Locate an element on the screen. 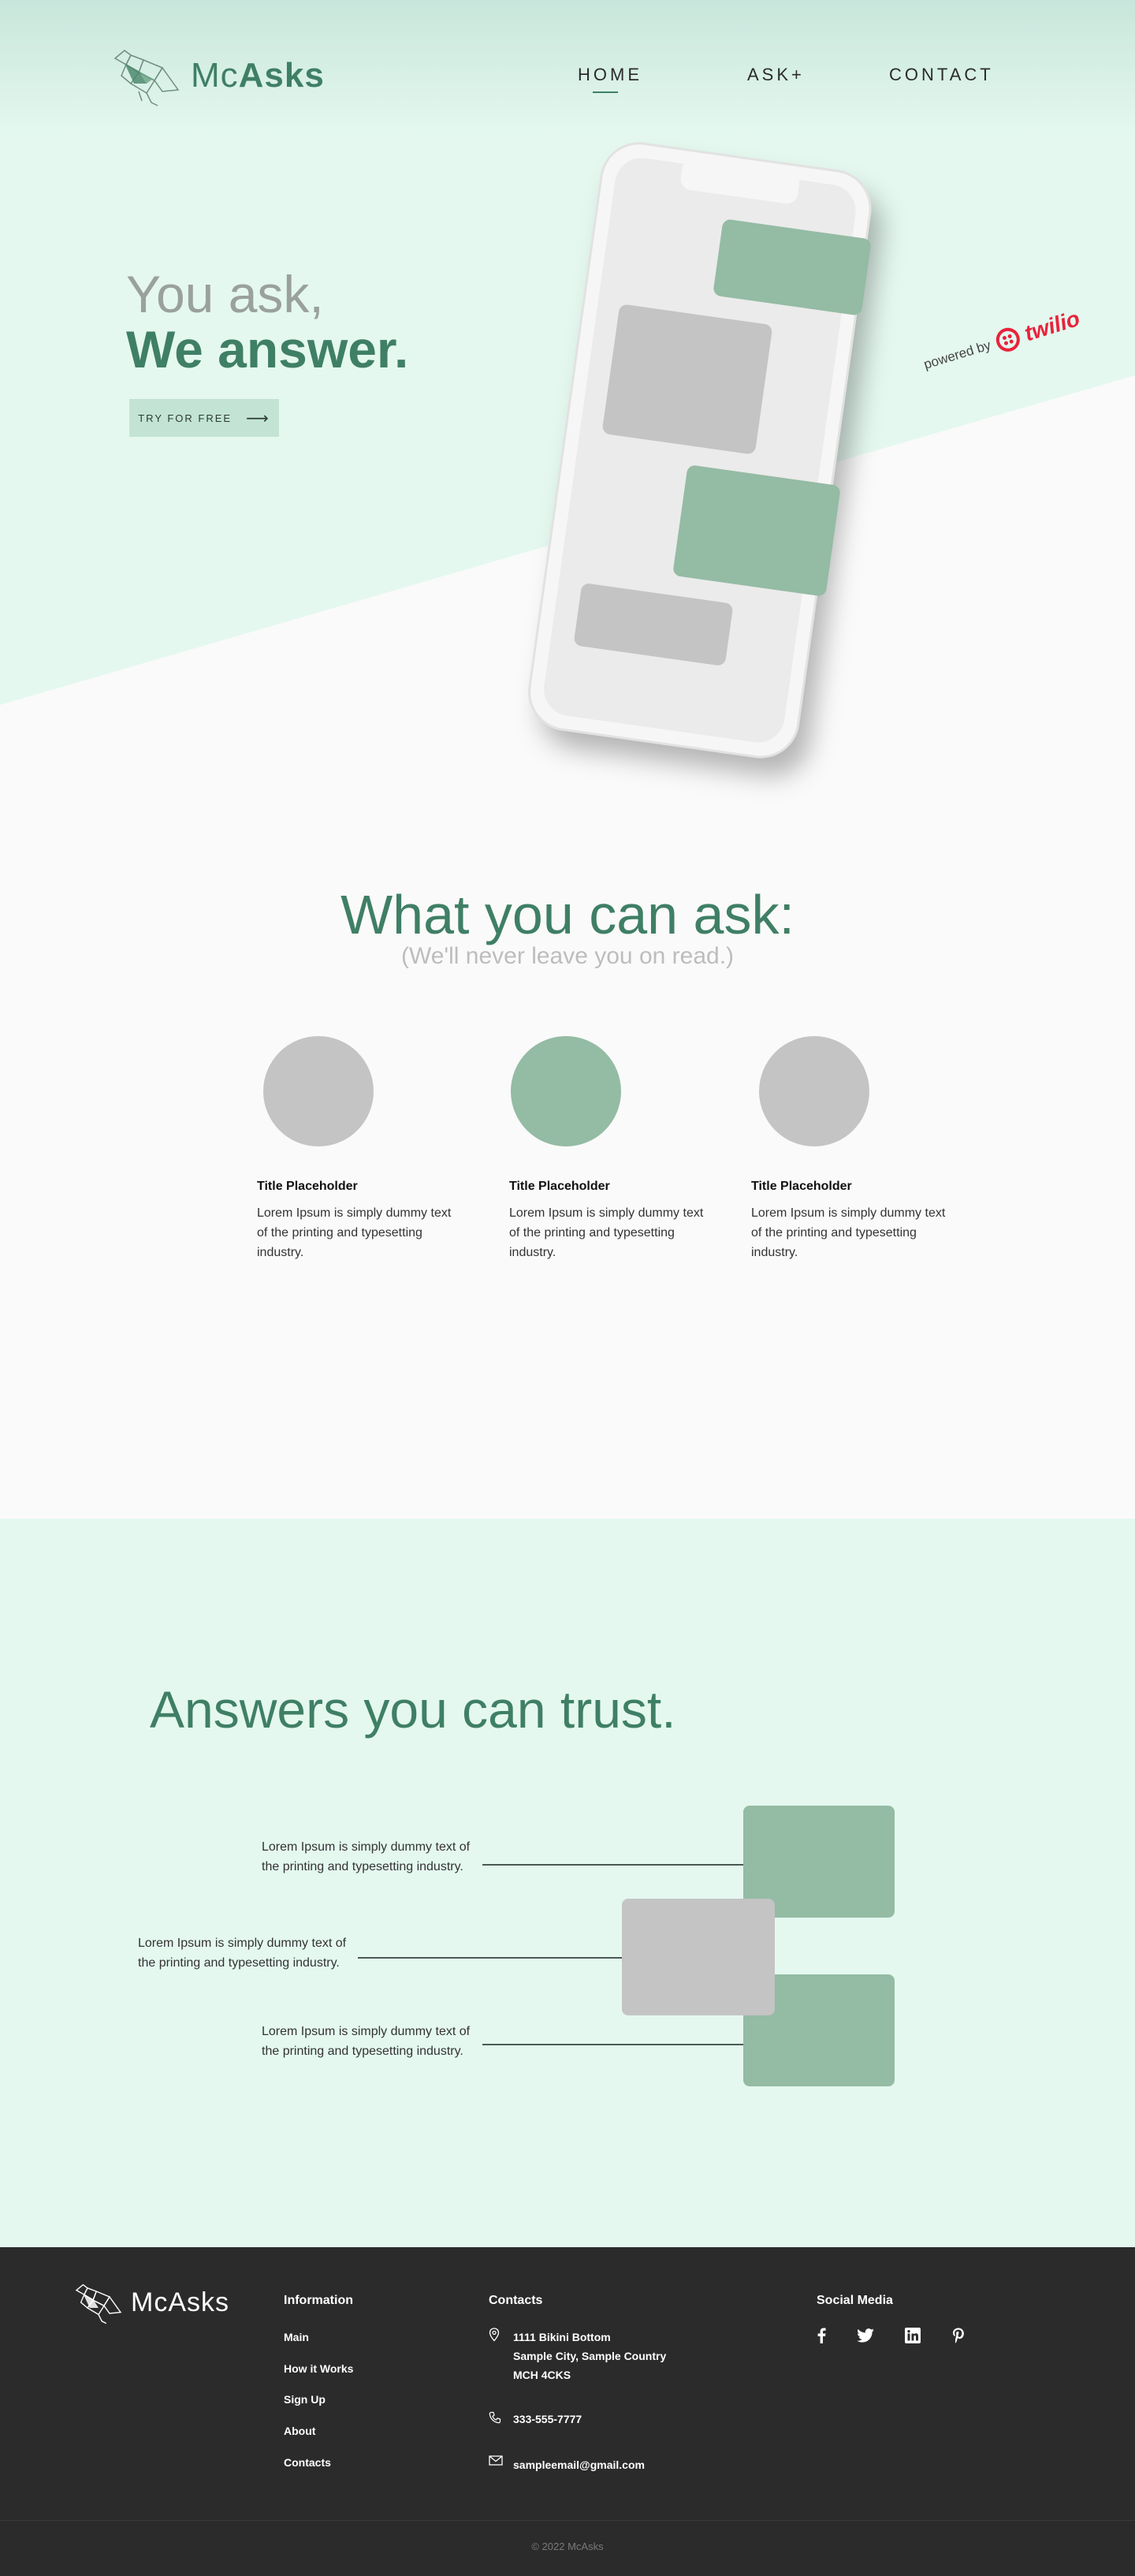 This screenshot has height=2576, width=1135. nav-active-indicator is located at coordinates (606, 92).